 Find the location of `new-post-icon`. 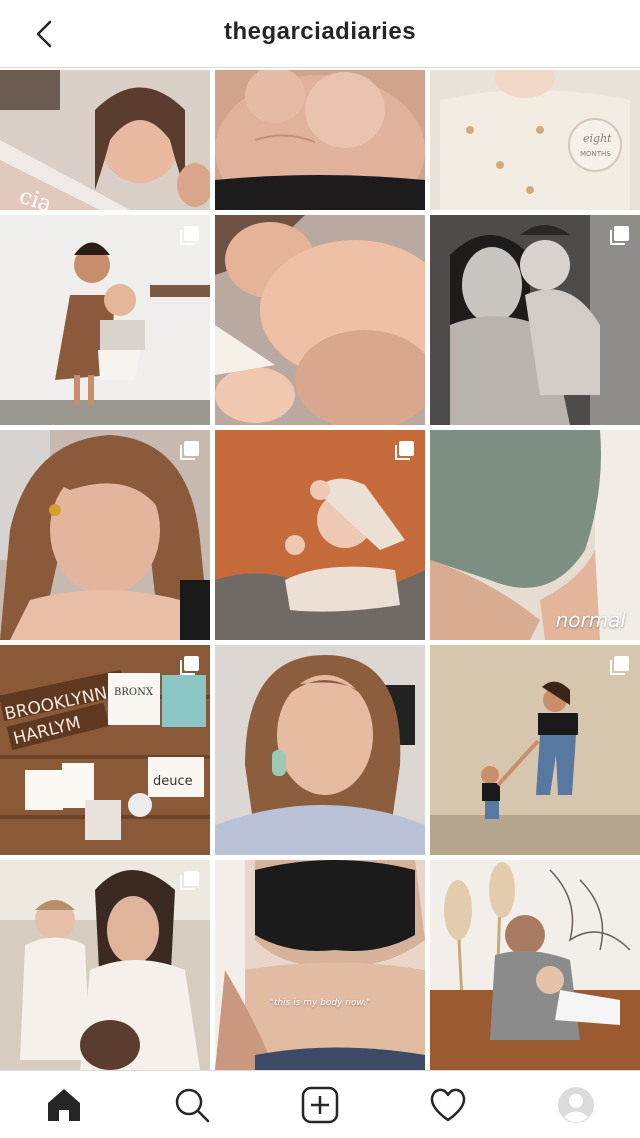

new-post-icon is located at coordinates (320, 1105).